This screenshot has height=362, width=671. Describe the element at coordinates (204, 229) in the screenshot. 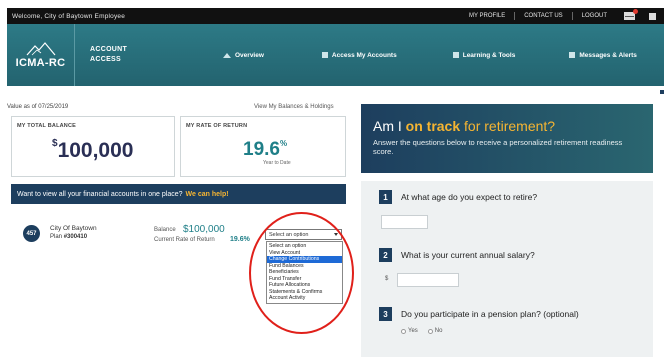

I see `plan-balance-value: $100,000` at that location.